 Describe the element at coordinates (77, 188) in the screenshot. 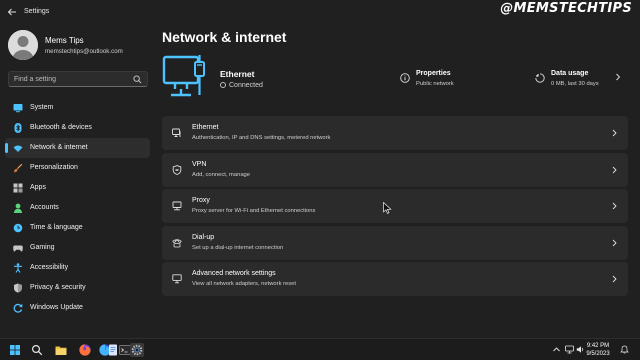

I see `sidebar-item-apps: Apps` at that location.